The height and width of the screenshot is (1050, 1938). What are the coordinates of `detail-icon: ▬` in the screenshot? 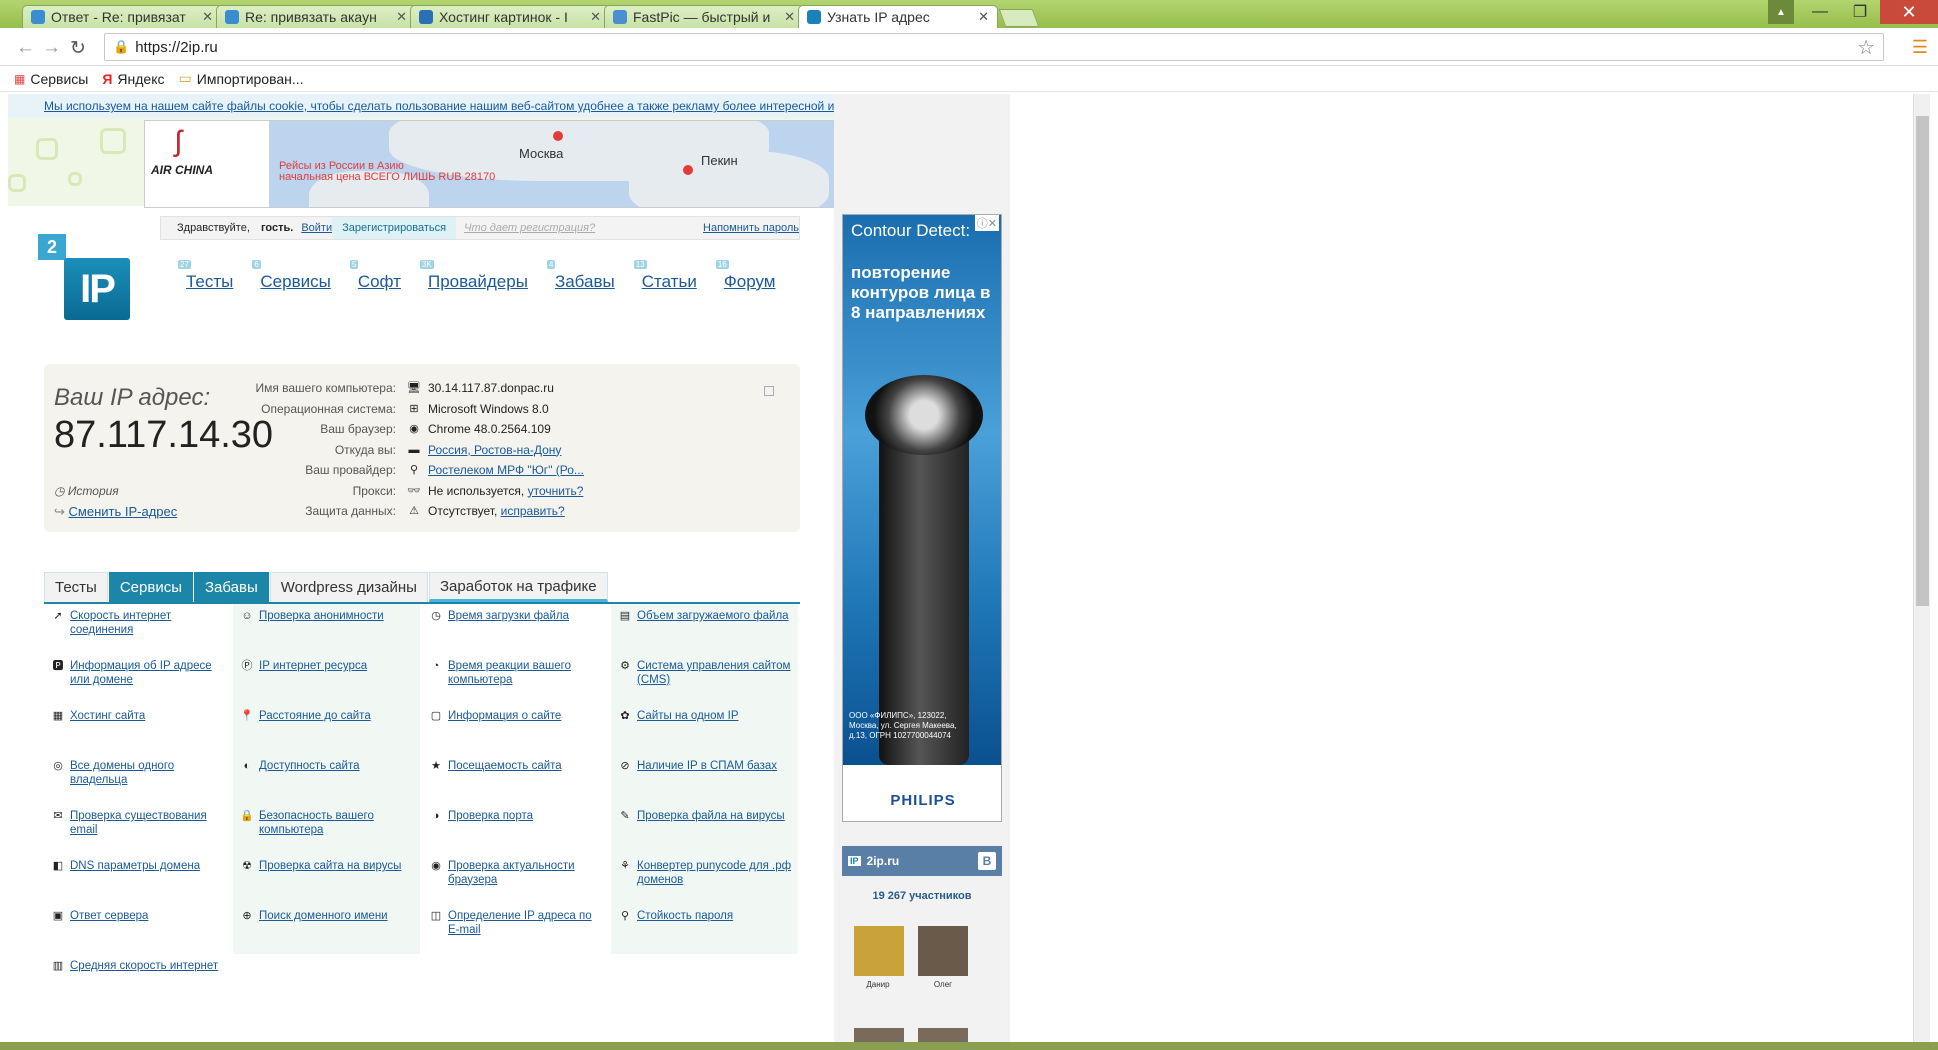 It's located at (414, 449).